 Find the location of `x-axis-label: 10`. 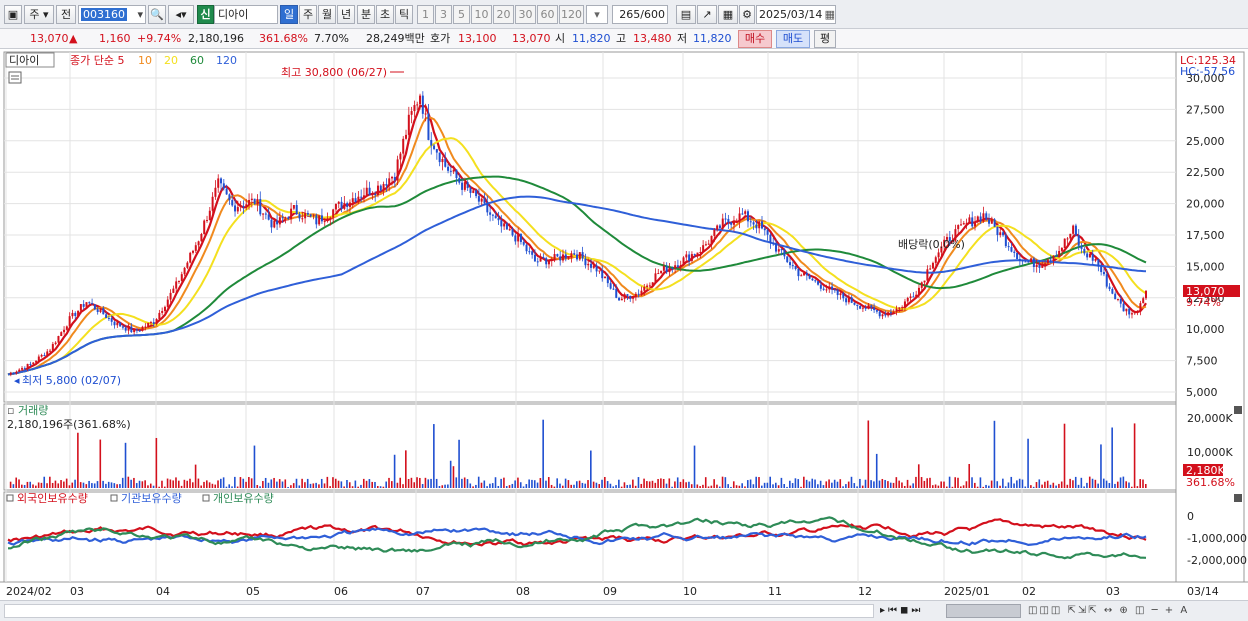

x-axis-label: 10 is located at coordinates (690, 591).